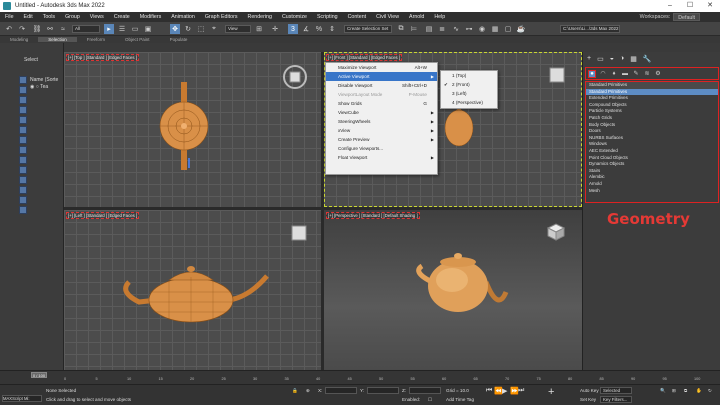 This screenshot has height=405, width=720. I want to click on menu-item-disable-viewport: Disable Viewport Shift+Ctrl+D, so click(381, 85).